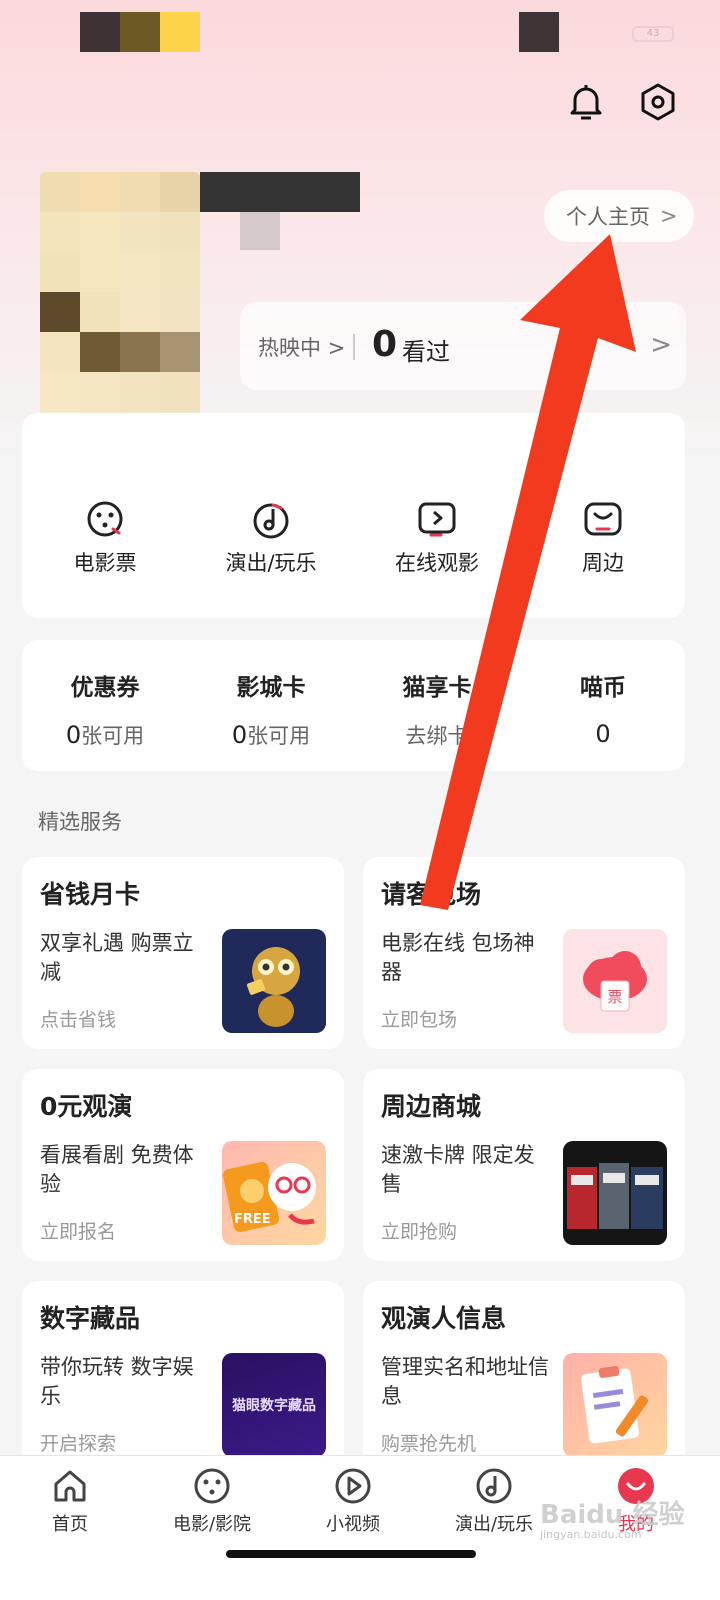 Image resolution: width=720 pixels, height=1600 pixels. Describe the element at coordinates (353, 1524) in the screenshot. I see `tab-label: 小视频` at that location.